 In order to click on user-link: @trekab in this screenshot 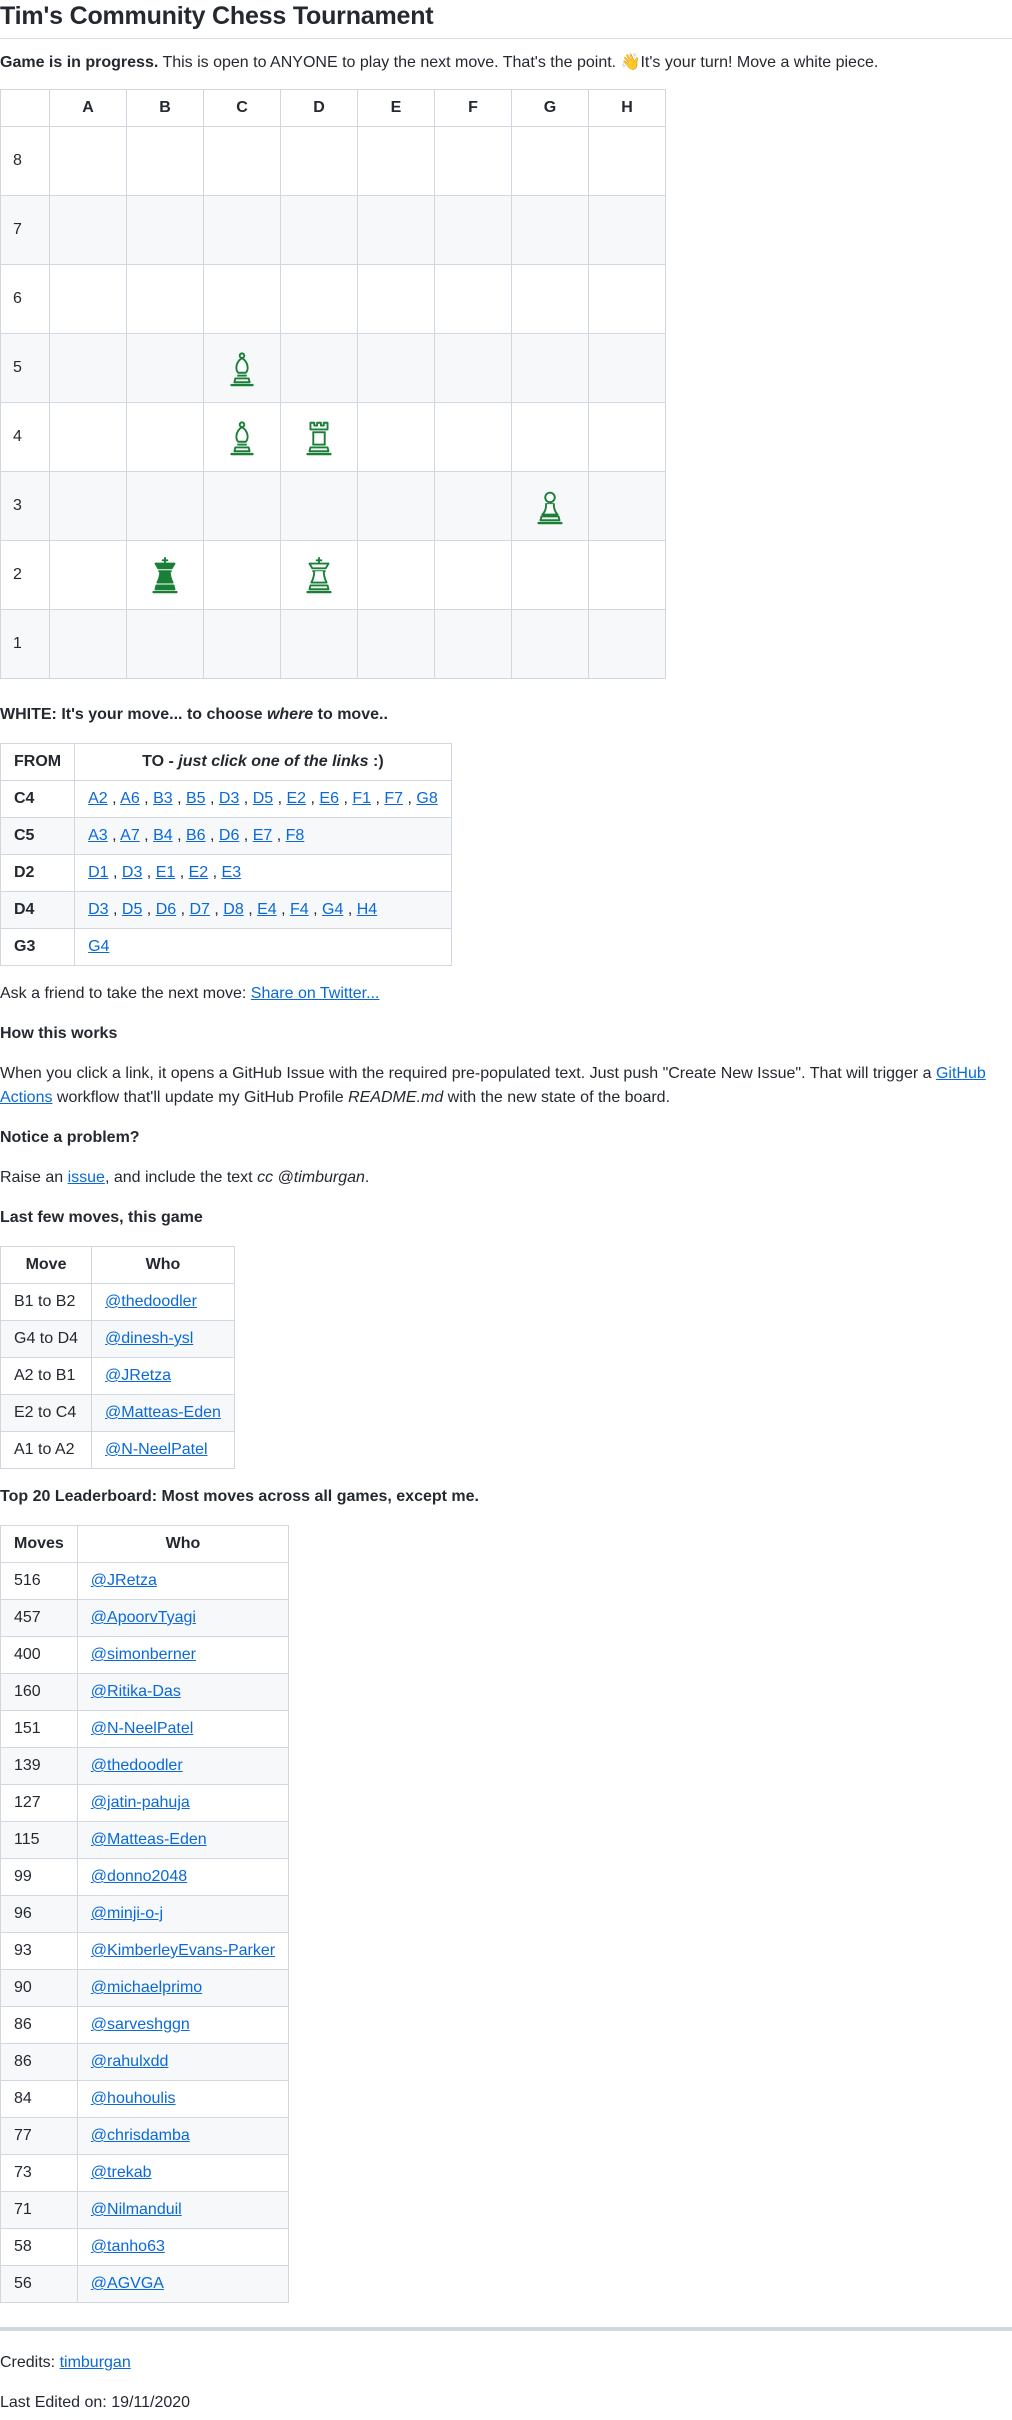, I will do `click(121, 2172)`.